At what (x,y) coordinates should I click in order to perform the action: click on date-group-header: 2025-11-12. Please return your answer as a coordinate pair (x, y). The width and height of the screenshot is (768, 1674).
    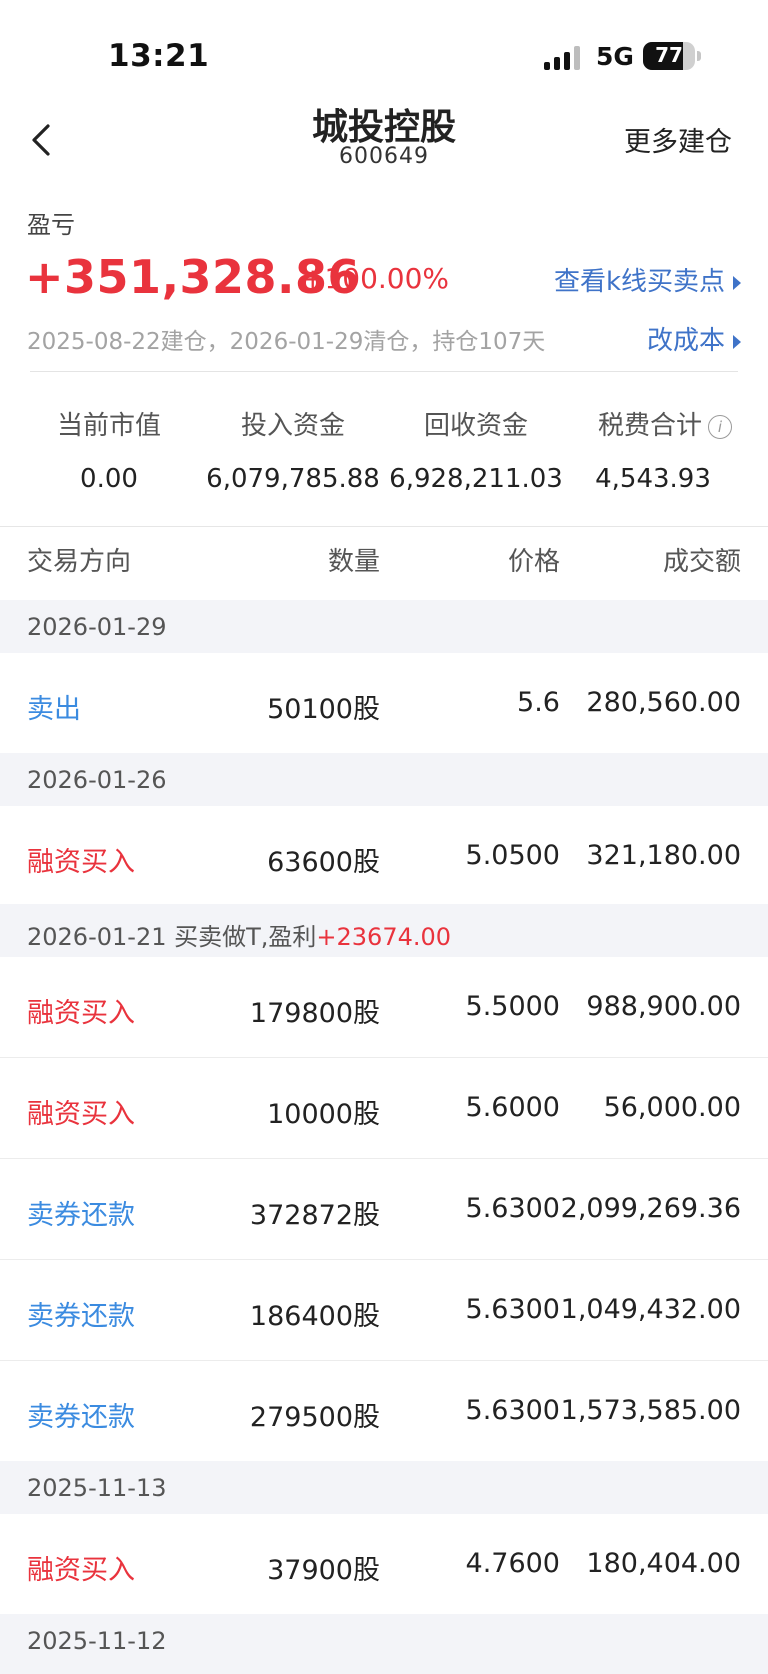
    Looking at the image, I should click on (384, 1644).